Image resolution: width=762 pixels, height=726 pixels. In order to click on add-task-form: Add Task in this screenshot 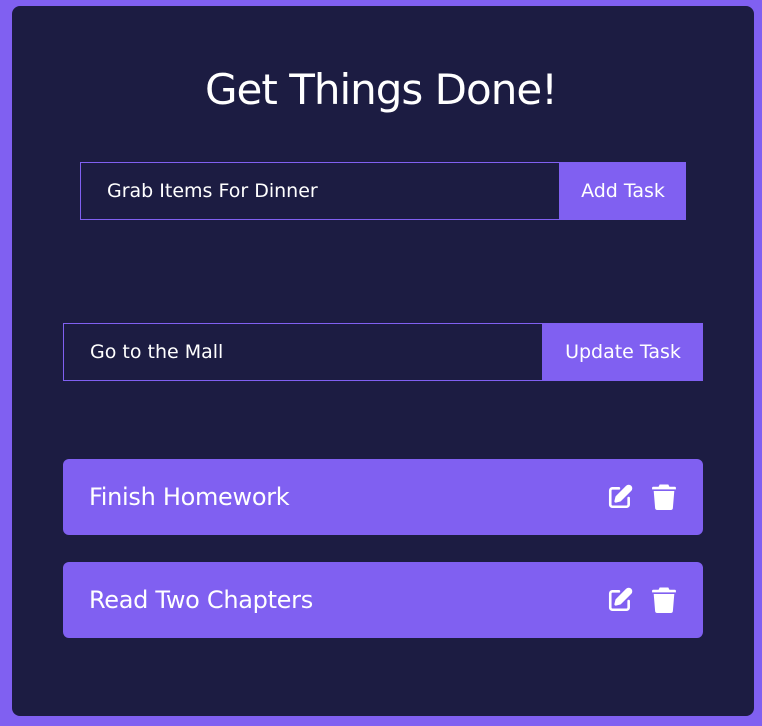, I will do `click(383, 191)`.